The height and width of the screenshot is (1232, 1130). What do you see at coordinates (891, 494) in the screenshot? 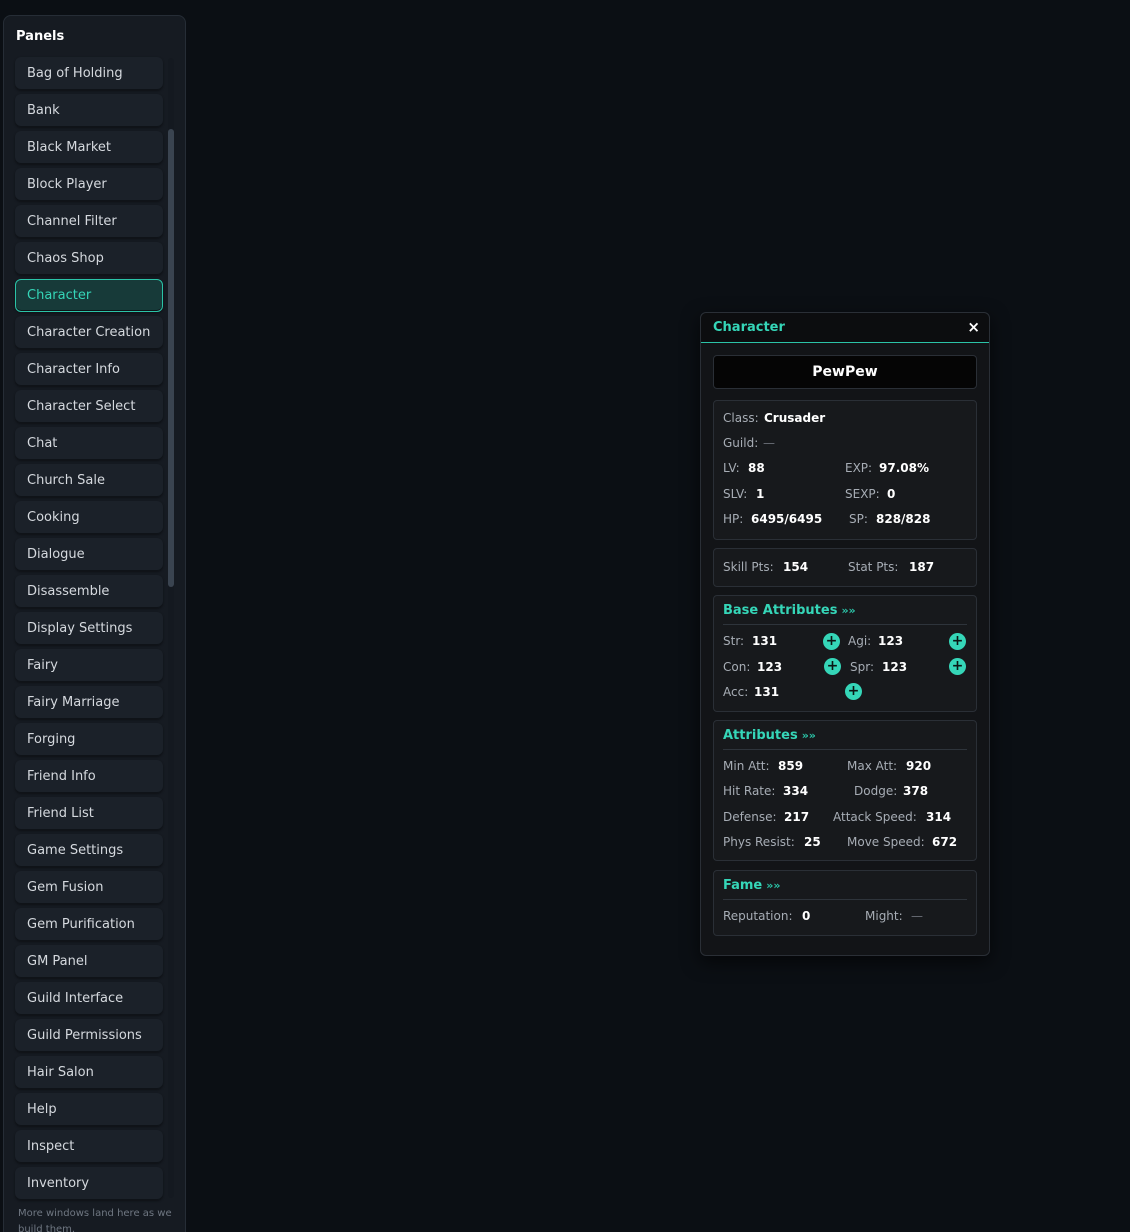
I see `sexp-value: 0` at bounding box center [891, 494].